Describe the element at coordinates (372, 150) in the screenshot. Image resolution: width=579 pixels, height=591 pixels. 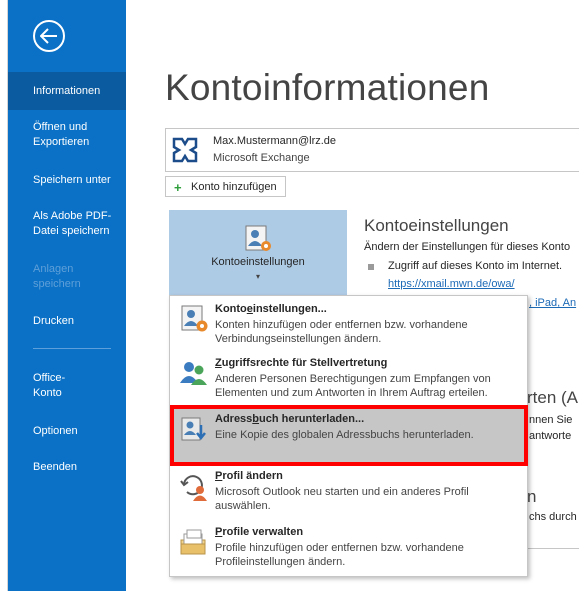
I see `account-selector: Max.Mustermann@lrz.de Microsoft Exchange` at that location.